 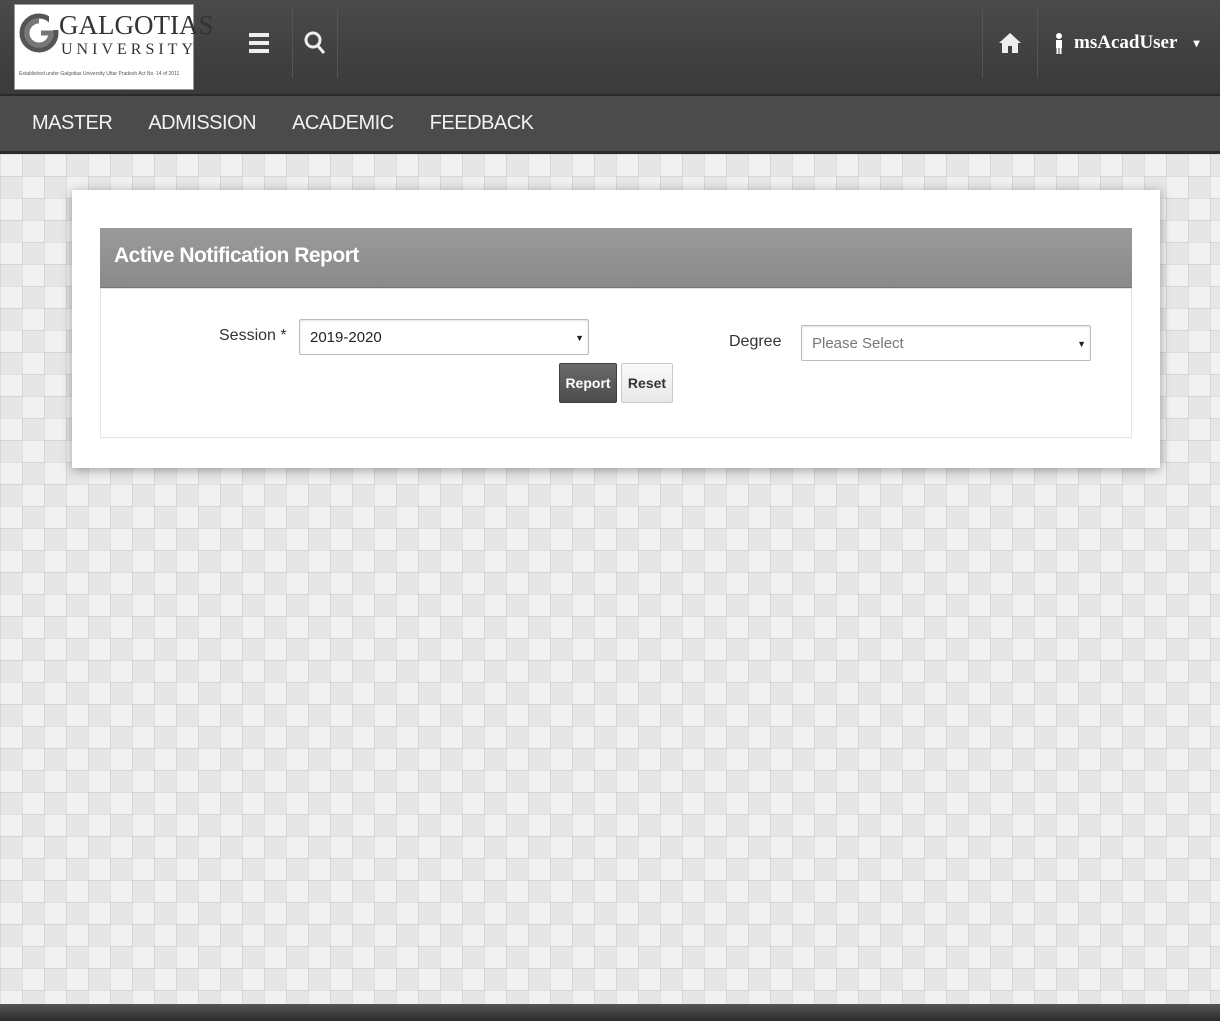 What do you see at coordinates (343, 123) in the screenshot?
I see `nav-item-academic: ACADEMIC` at bounding box center [343, 123].